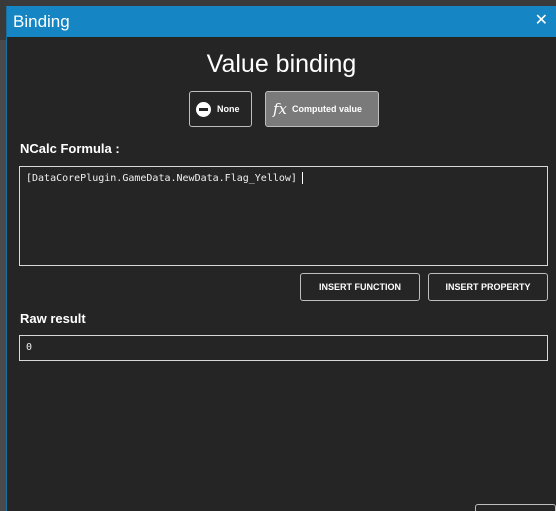 This screenshot has height=511, width=556. I want to click on text-caret, so click(302, 178).